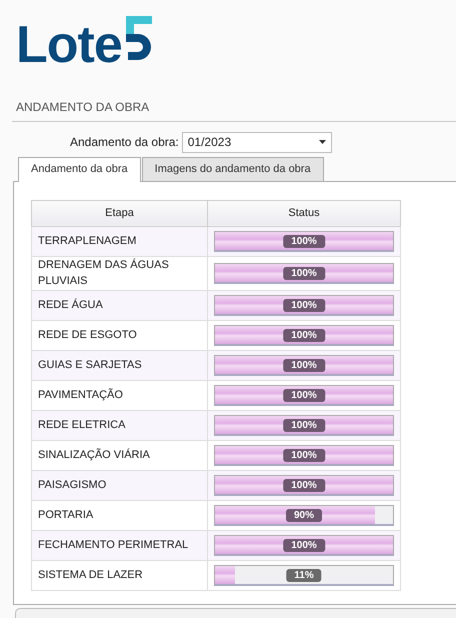 Image resolution: width=456 pixels, height=618 pixels. What do you see at coordinates (304, 515) in the screenshot?
I see `progress-label: 90%` at bounding box center [304, 515].